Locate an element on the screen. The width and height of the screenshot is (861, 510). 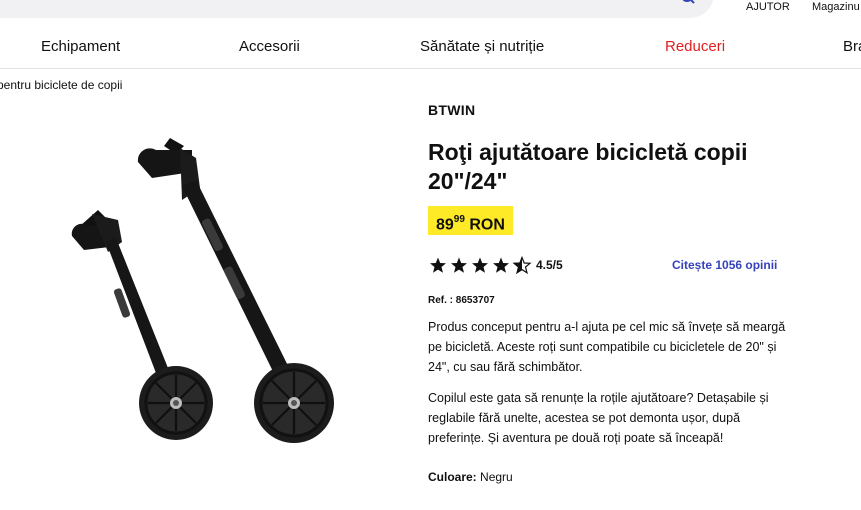
nav-item-accessories: Accesorii is located at coordinates (269, 46).